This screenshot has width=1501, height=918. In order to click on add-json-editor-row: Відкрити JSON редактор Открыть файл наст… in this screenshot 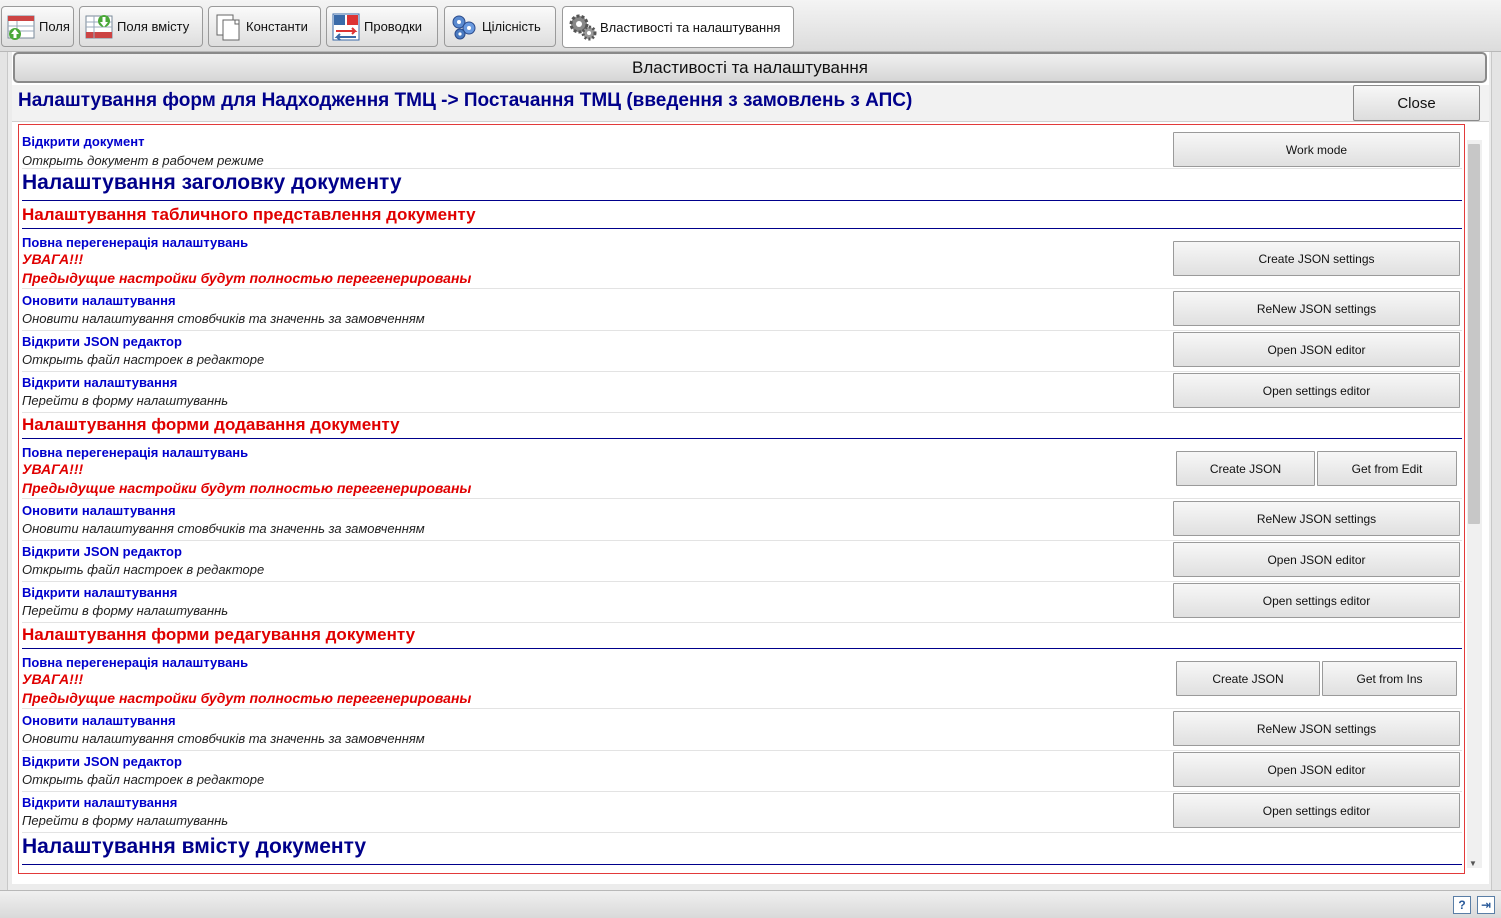, I will do `click(742, 562)`.